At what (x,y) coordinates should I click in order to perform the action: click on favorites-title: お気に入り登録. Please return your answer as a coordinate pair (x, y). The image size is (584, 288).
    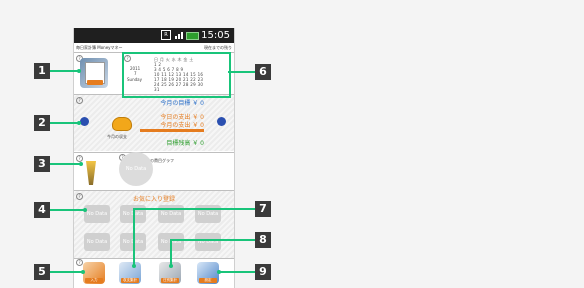
    Looking at the image, I should click on (153, 199).